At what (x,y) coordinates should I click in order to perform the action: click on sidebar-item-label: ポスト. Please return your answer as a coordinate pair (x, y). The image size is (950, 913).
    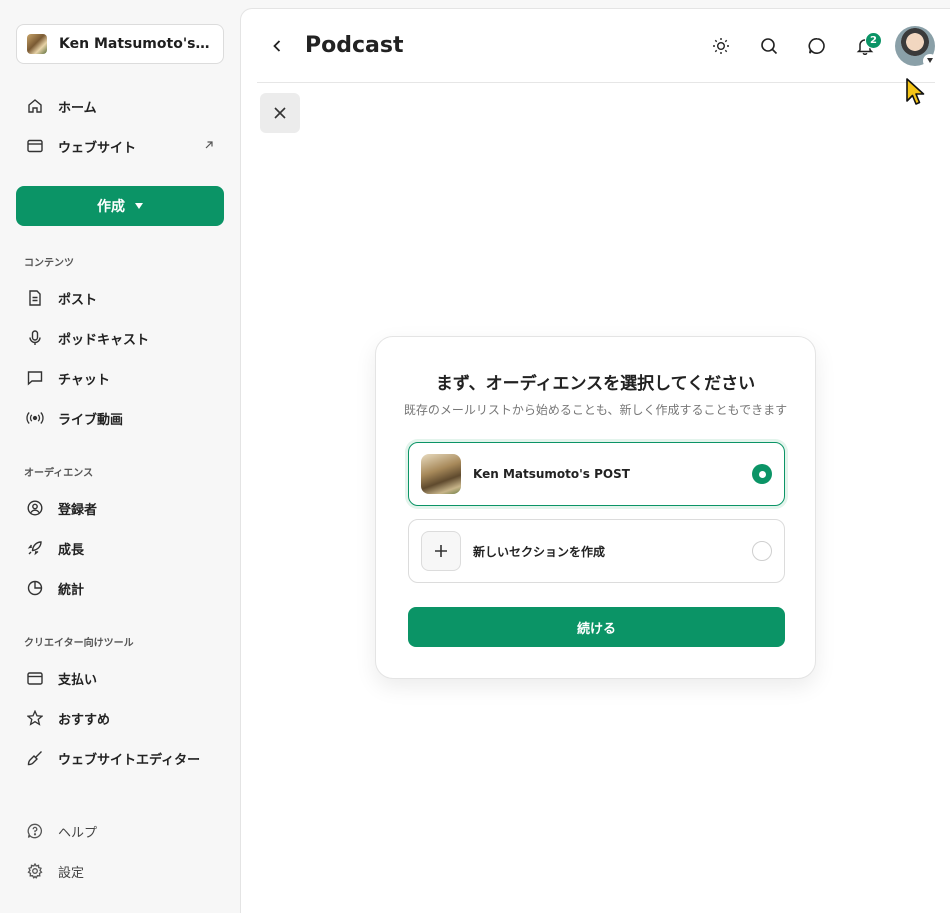
    Looking at the image, I should click on (78, 300).